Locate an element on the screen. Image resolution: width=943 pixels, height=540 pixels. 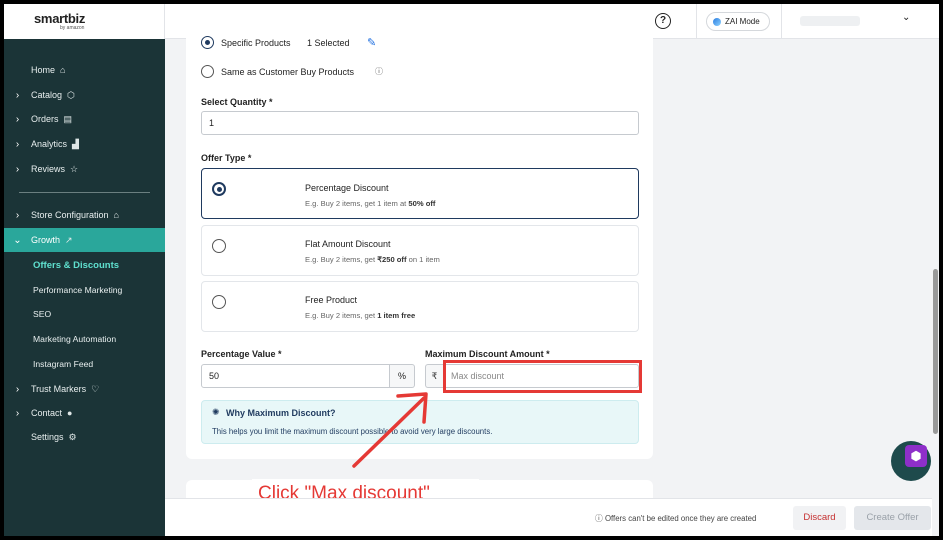
edit-icon: ✎ is located at coordinates (371, 42).